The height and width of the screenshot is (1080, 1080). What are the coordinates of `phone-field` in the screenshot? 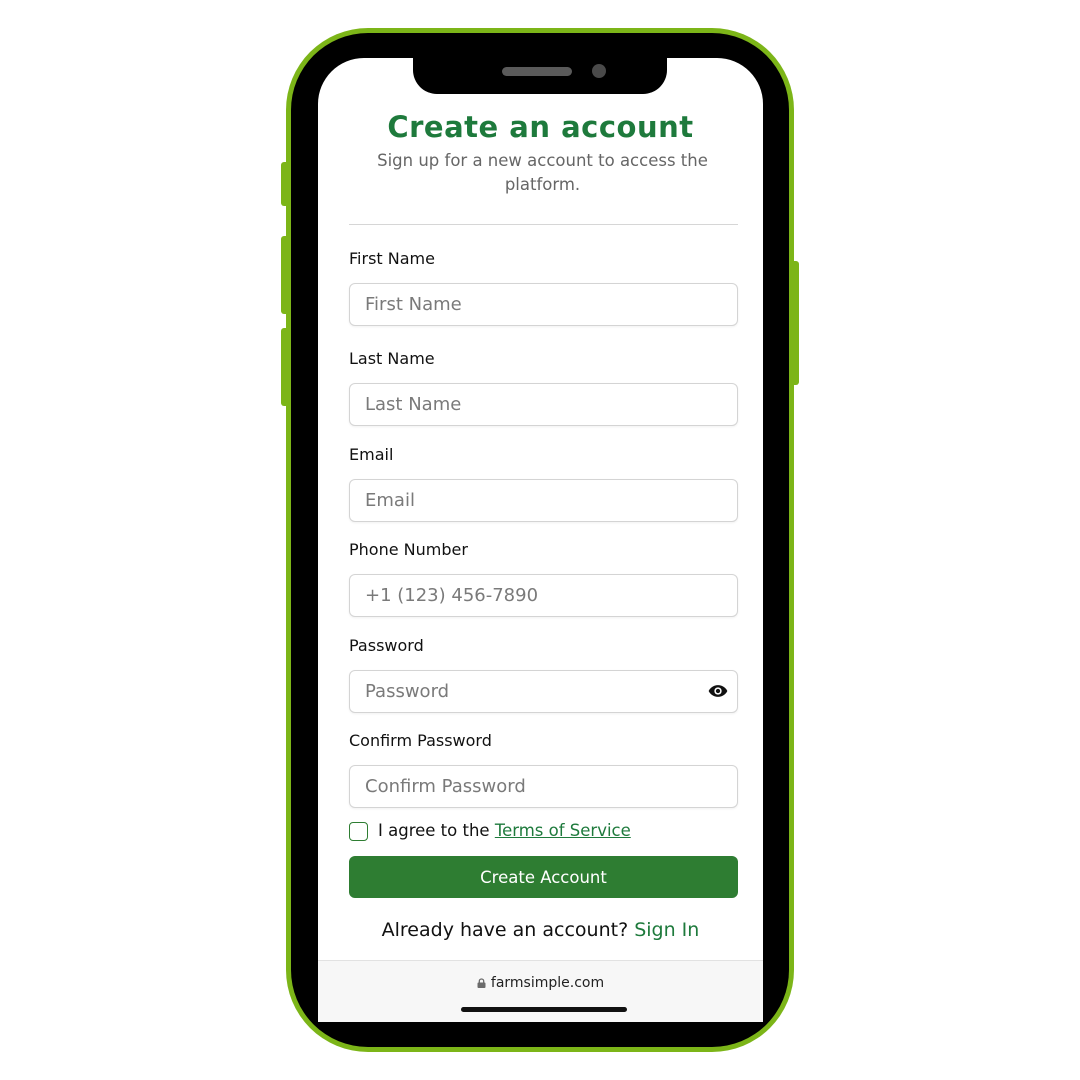 It's located at (543, 595).